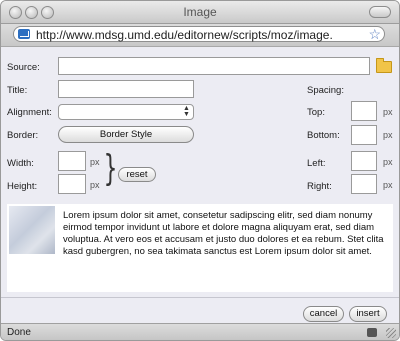 The height and width of the screenshot is (341, 400). I want to click on status-text: Done, so click(19, 332).